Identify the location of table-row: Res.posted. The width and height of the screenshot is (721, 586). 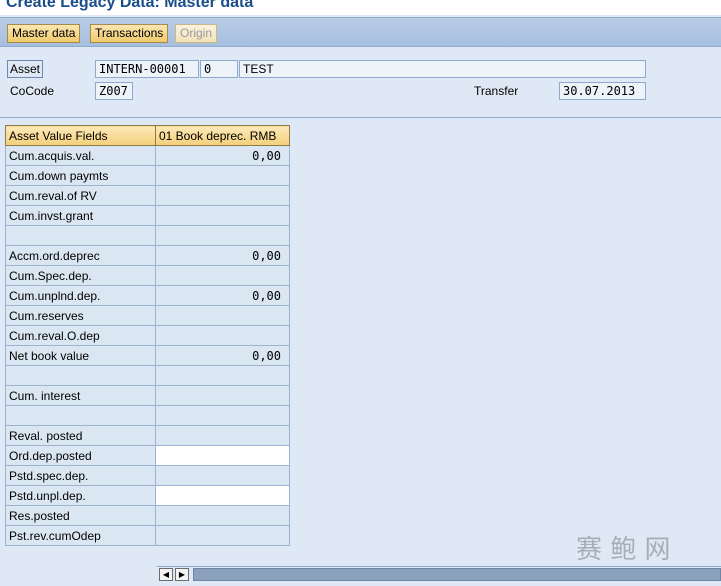
(147, 515).